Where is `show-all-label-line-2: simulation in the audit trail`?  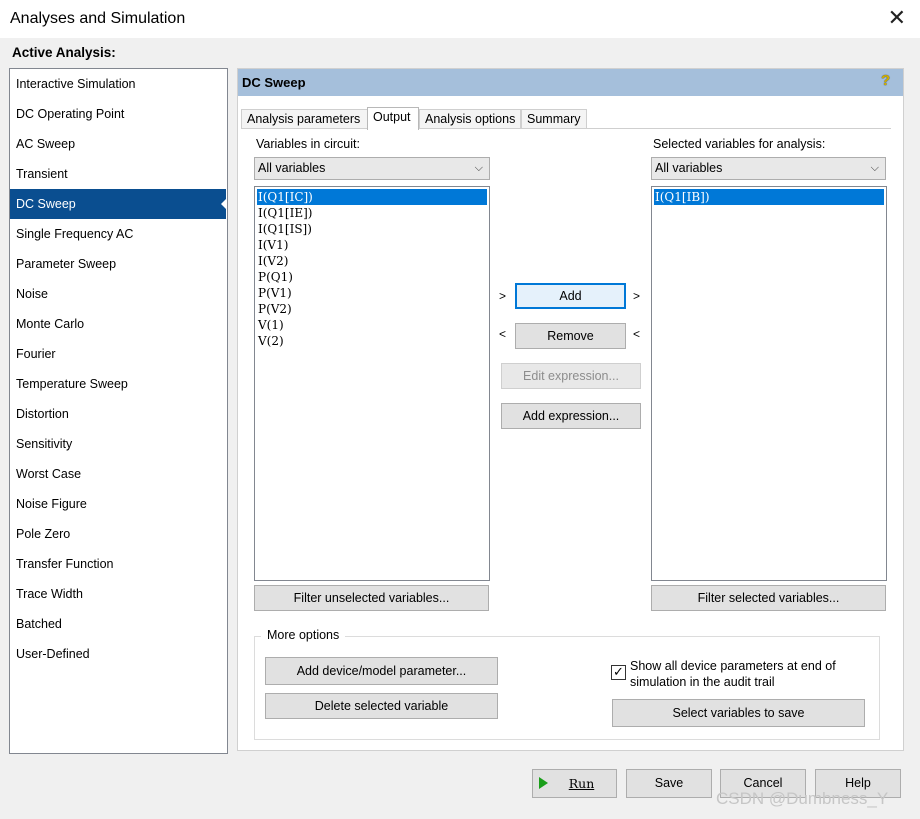 show-all-label-line-2: simulation in the audit trail is located at coordinates (702, 682).